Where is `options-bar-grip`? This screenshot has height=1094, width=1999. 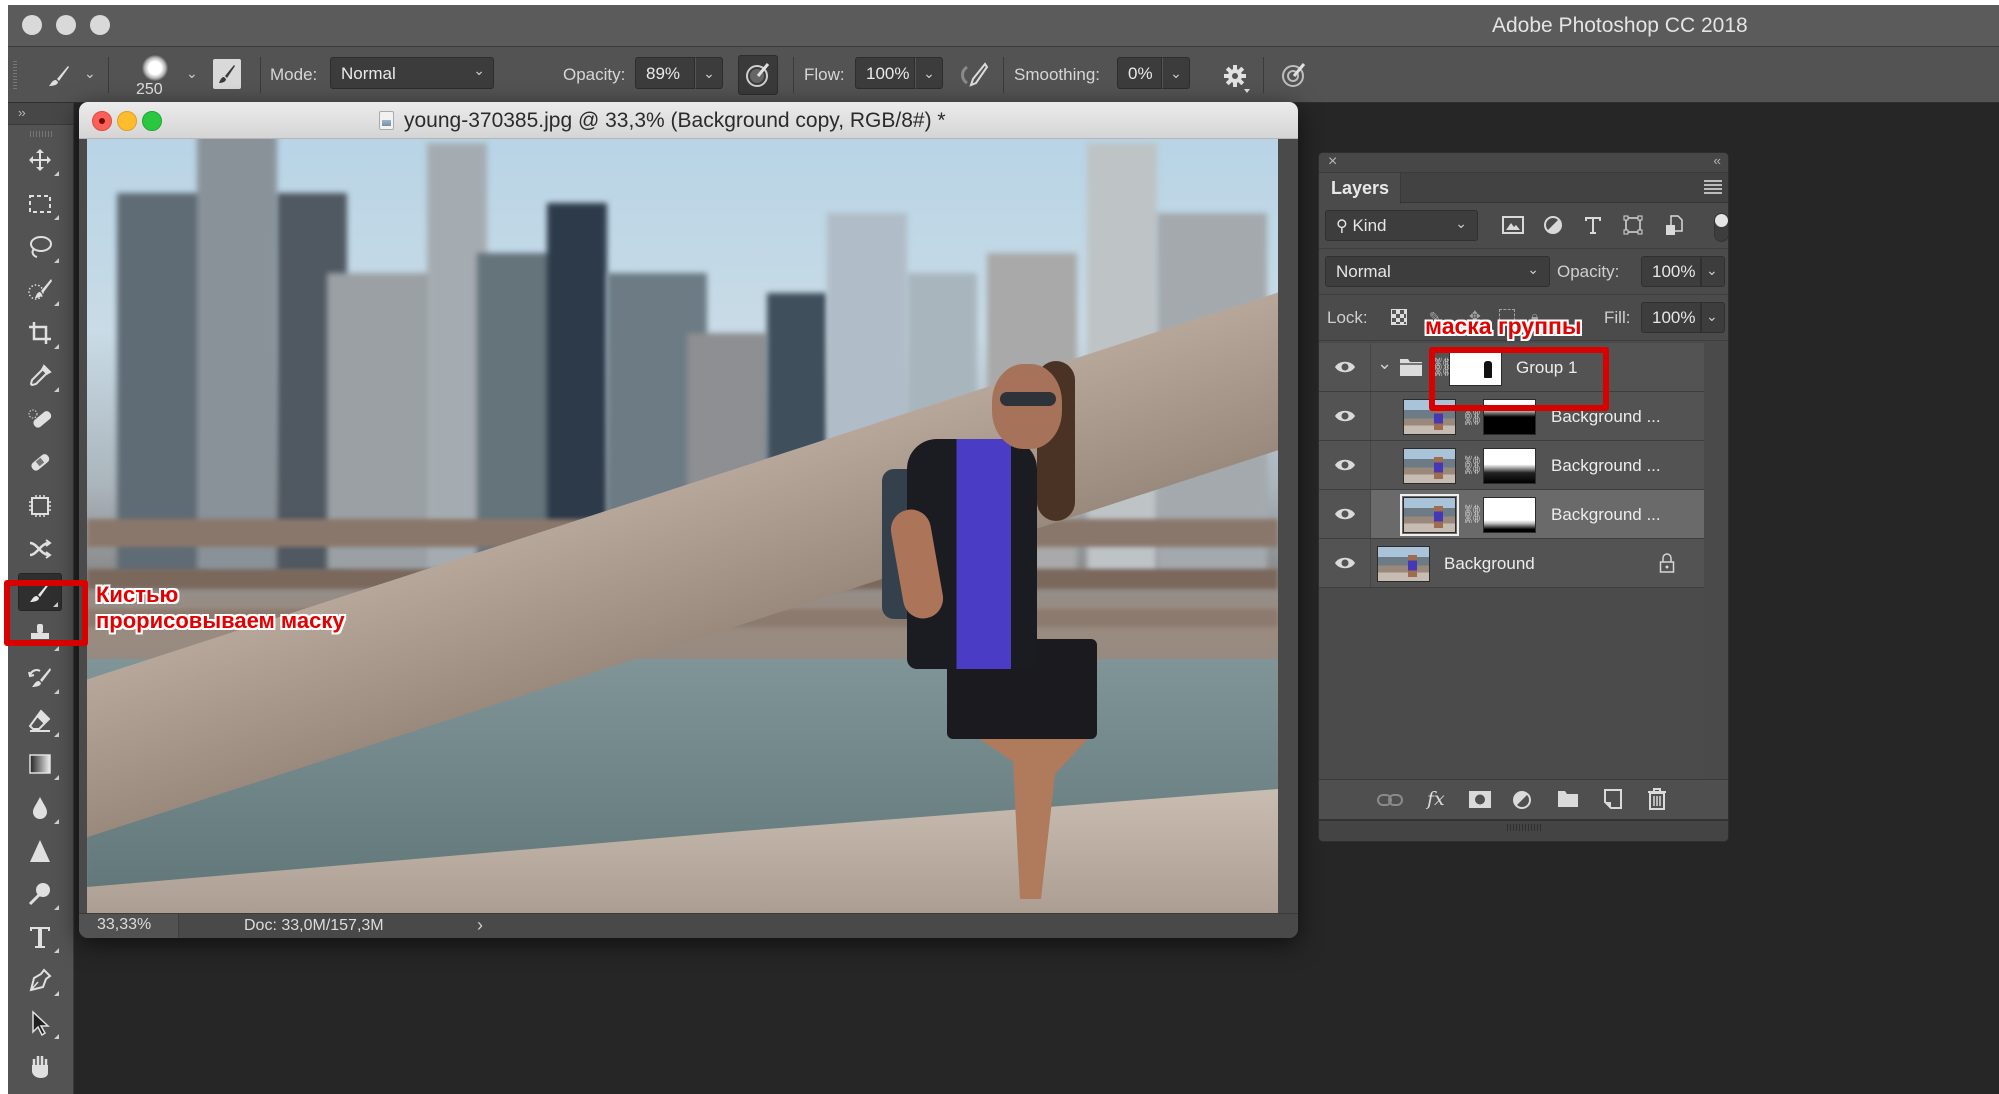
options-bar-grip is located at coordinates (15, 75).